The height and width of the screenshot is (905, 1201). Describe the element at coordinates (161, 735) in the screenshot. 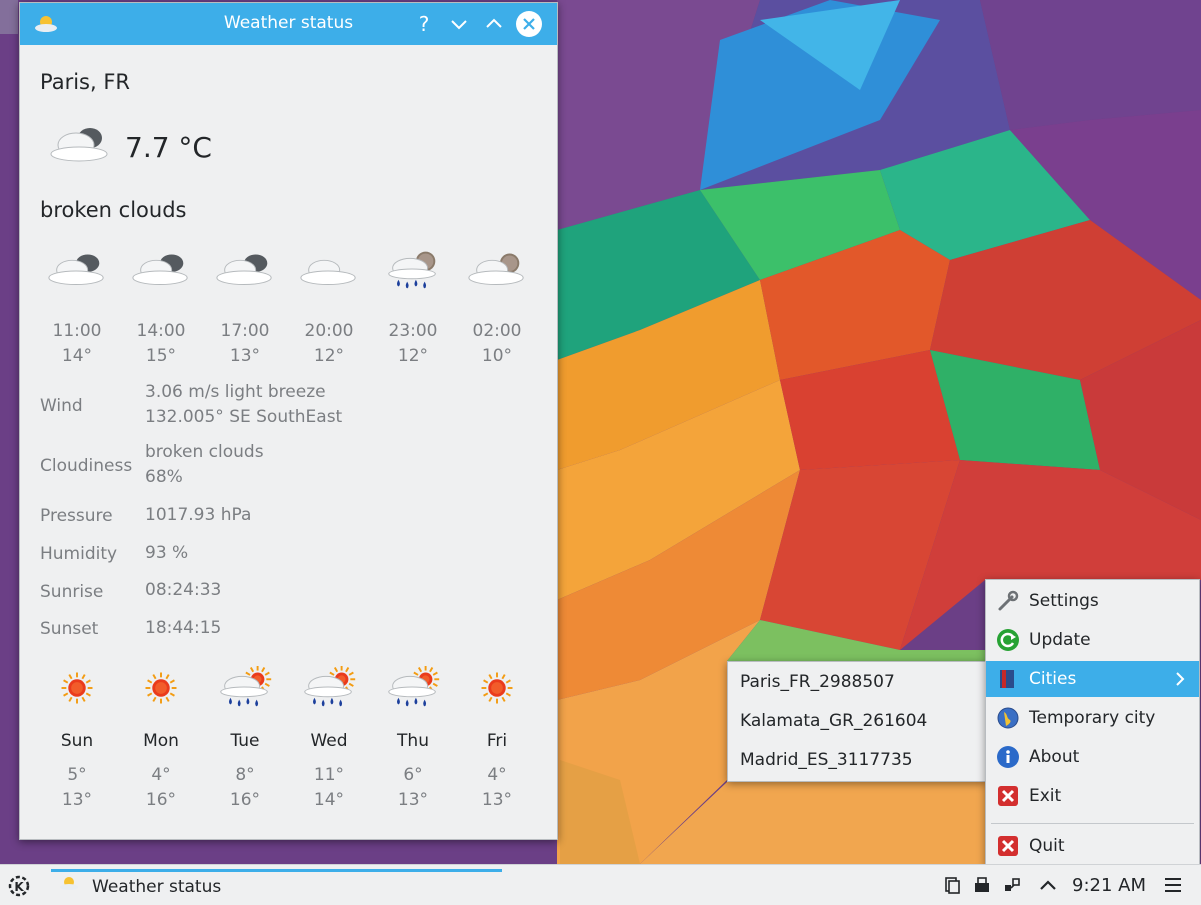

I see `daily-forecast-item: Mon 4° 16°` at that location.